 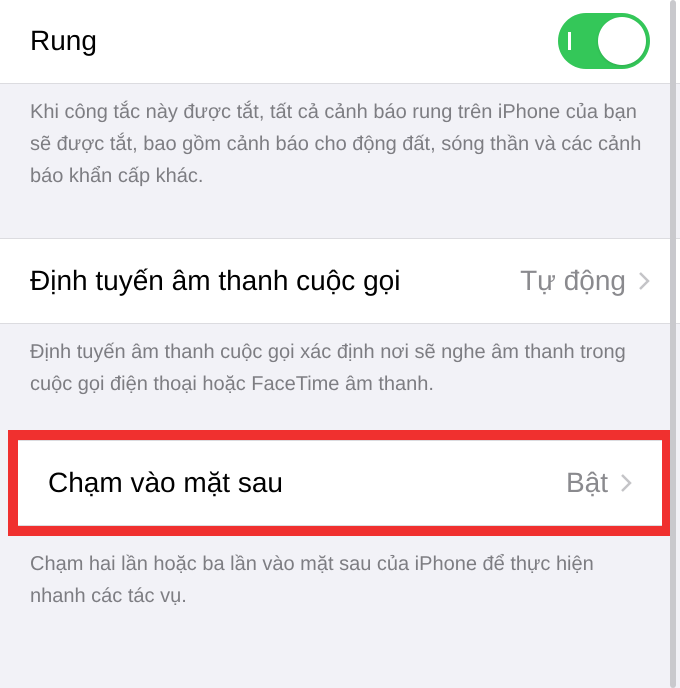 I want to click on row-value: Bật, so click(x=587, y=483).